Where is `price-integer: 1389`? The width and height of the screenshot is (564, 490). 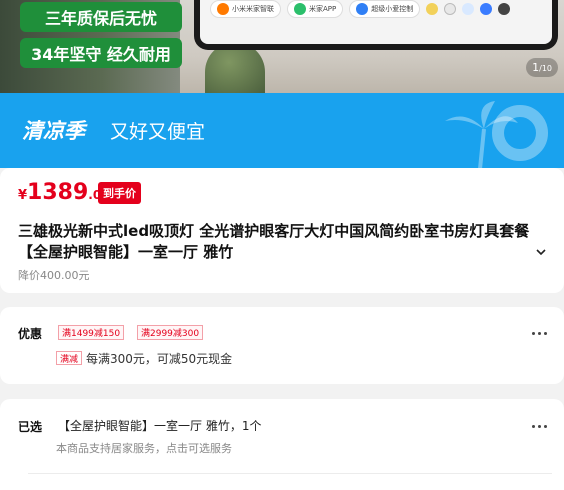
price-integer: 1389 is located at coordinates (58, 192).